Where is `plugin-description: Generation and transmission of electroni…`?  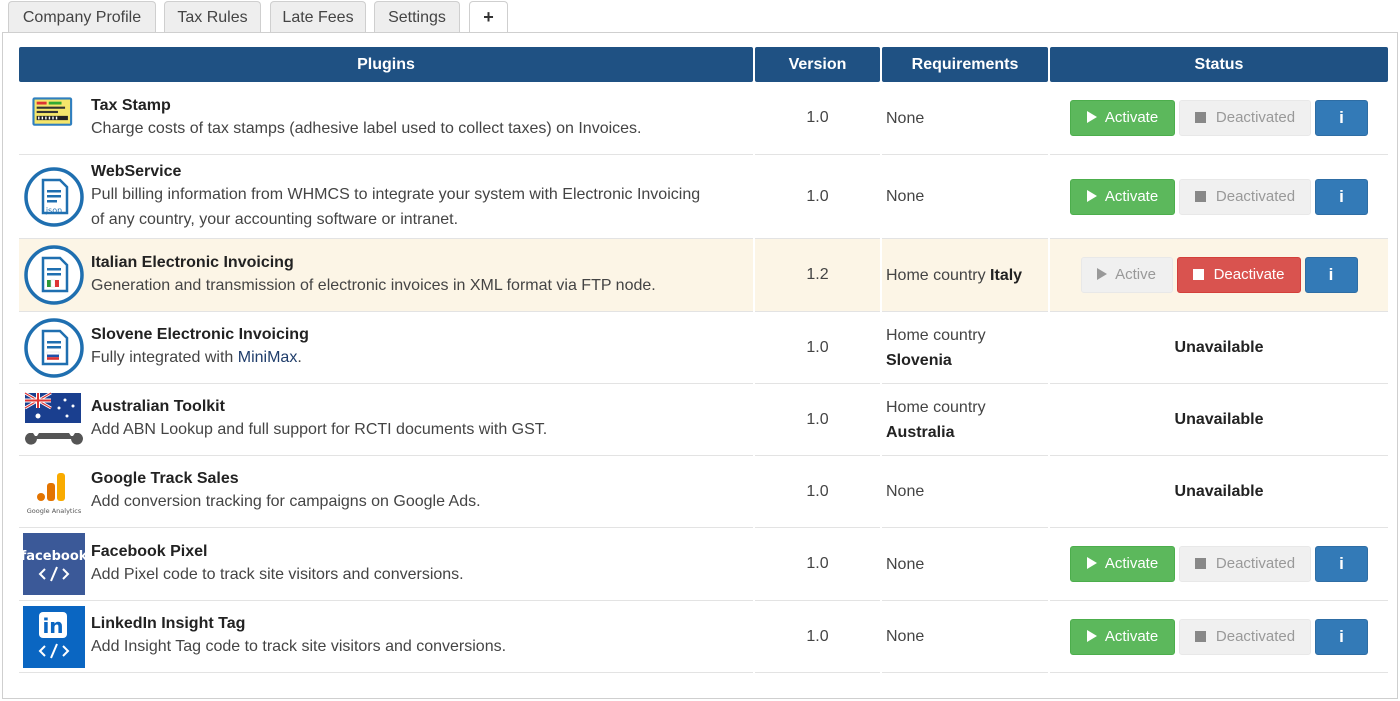
plugin-description: Generation and transmission of electroni… is located at coordinates (373, 285).